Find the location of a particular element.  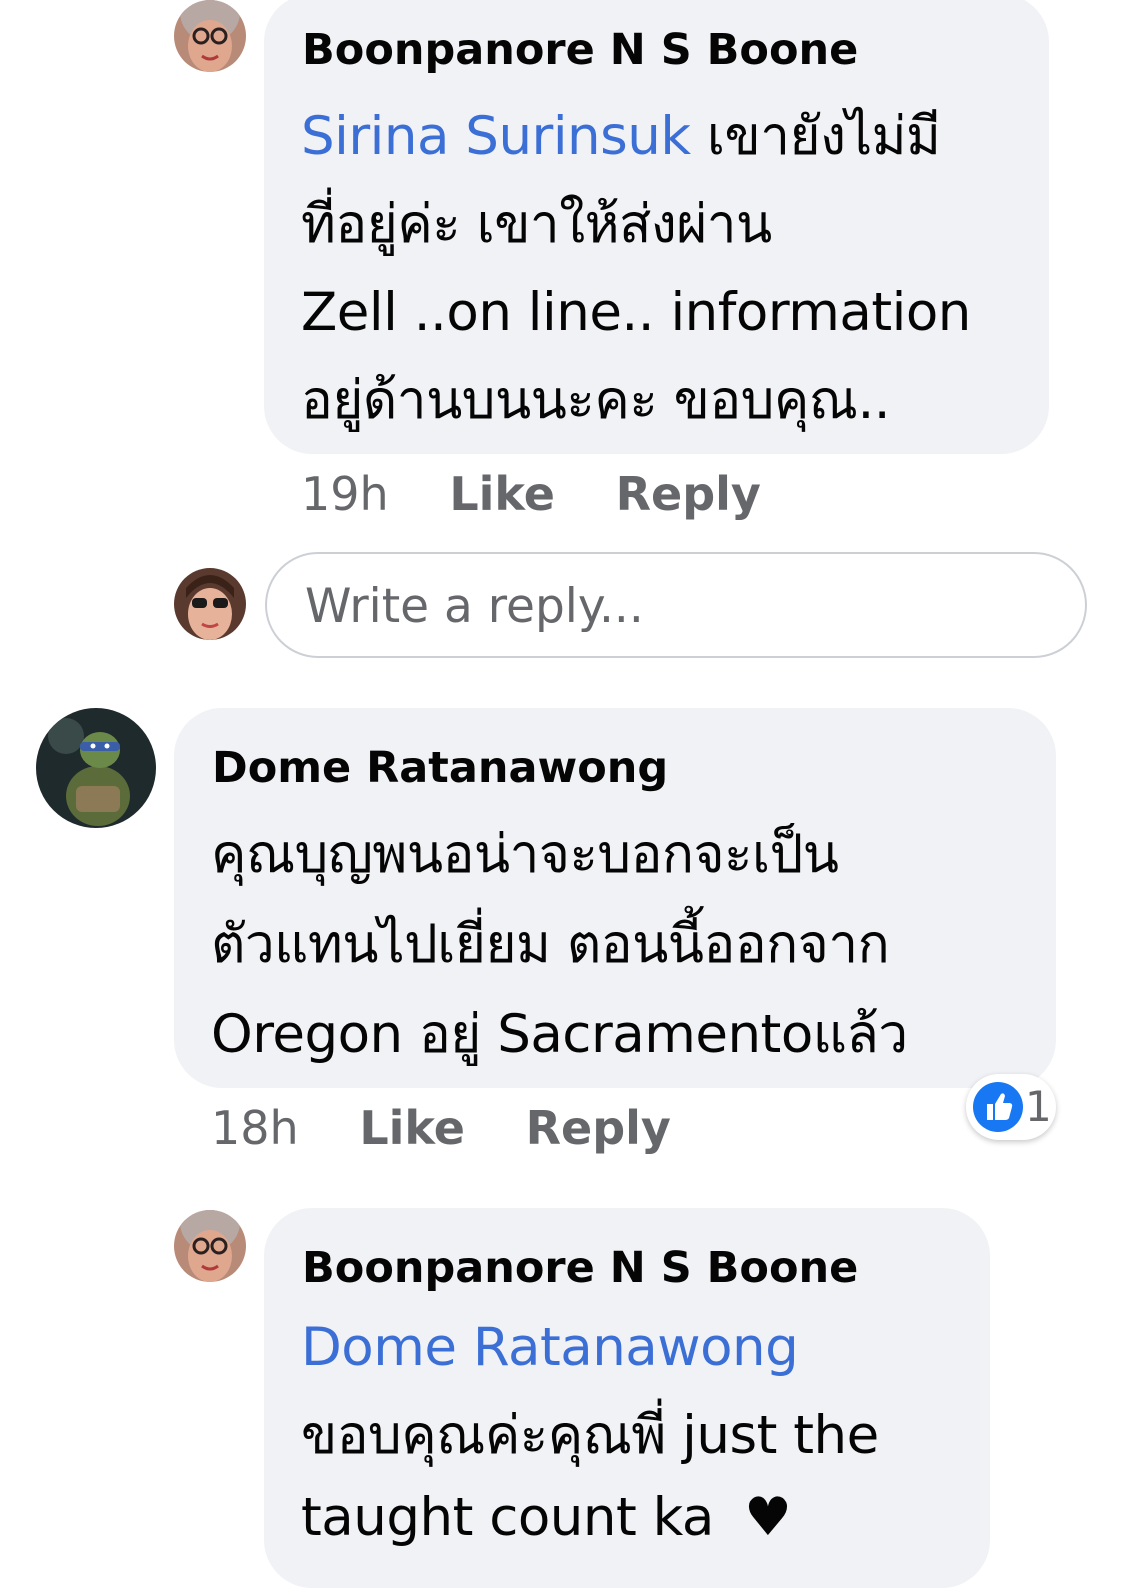

comment-line: คุณบุญพนอน่าจะบอกจะเป็น is located at coordinates (525, 854).